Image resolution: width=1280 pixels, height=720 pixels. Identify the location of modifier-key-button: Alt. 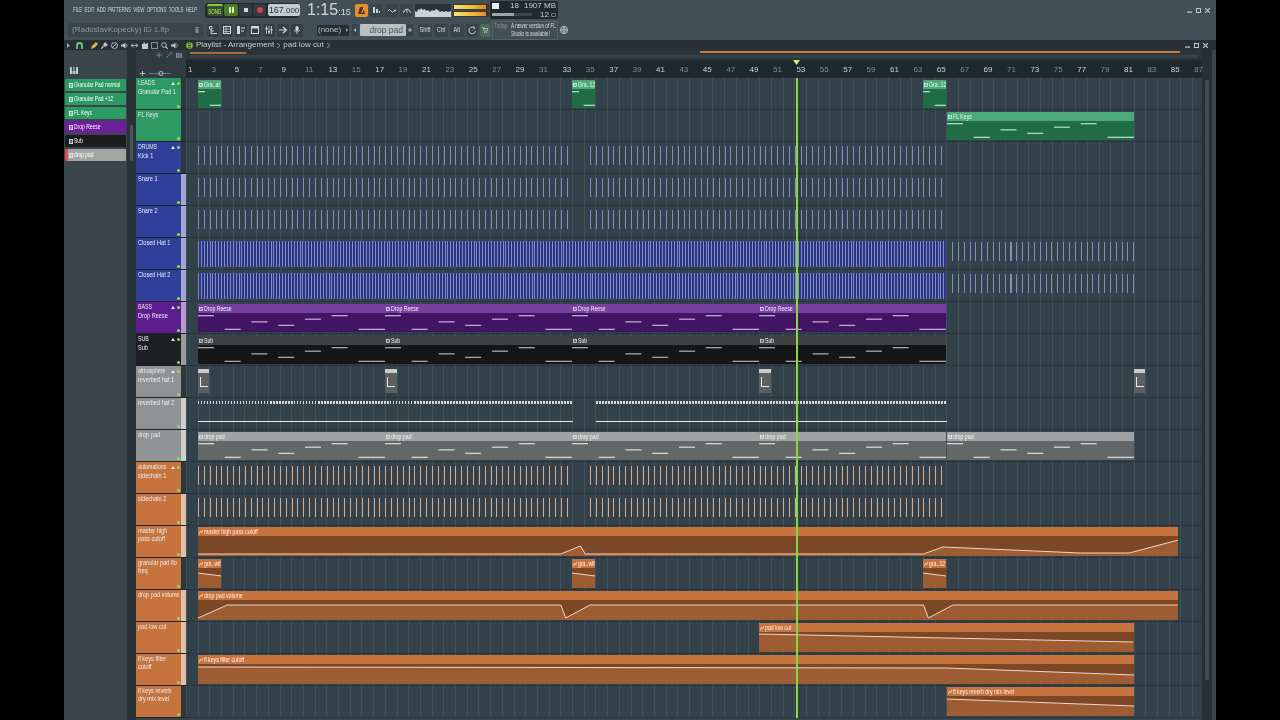
(457, 30).